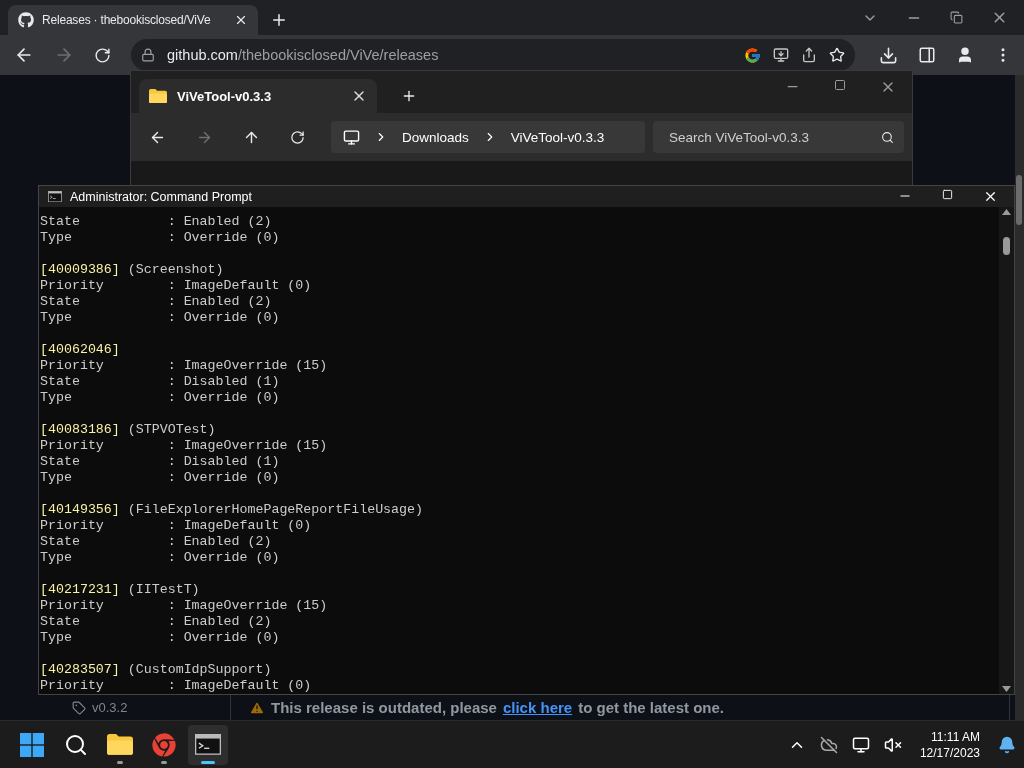 Image resolution: width=1024 pixels, height=768 pixels. What do you see at coordinates (384, 707) in the screenshot?
I see `banner-text: This release is outdated, please` at bounding box center [384, 707].